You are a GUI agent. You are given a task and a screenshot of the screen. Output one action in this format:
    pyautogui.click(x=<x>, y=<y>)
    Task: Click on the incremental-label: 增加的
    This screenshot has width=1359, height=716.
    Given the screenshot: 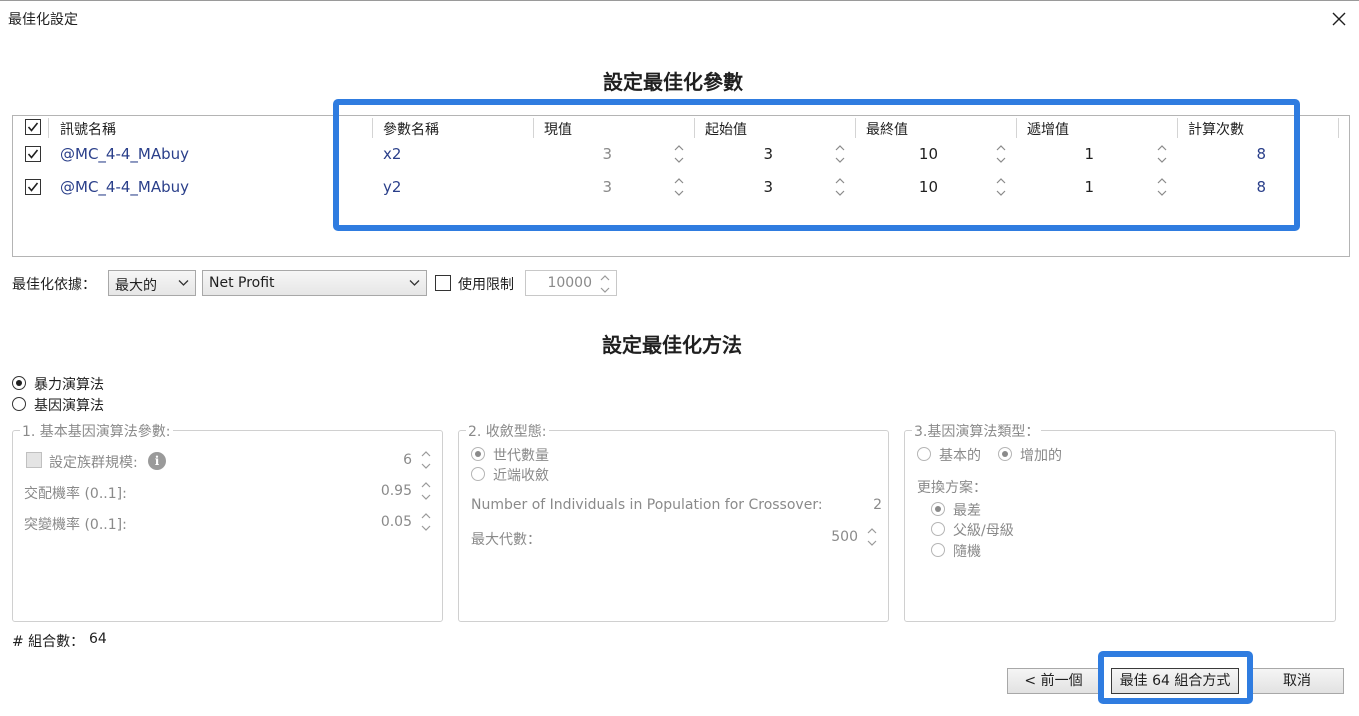 What is the action you would take?
    pyautogui.click(x=1041, y=456)
    